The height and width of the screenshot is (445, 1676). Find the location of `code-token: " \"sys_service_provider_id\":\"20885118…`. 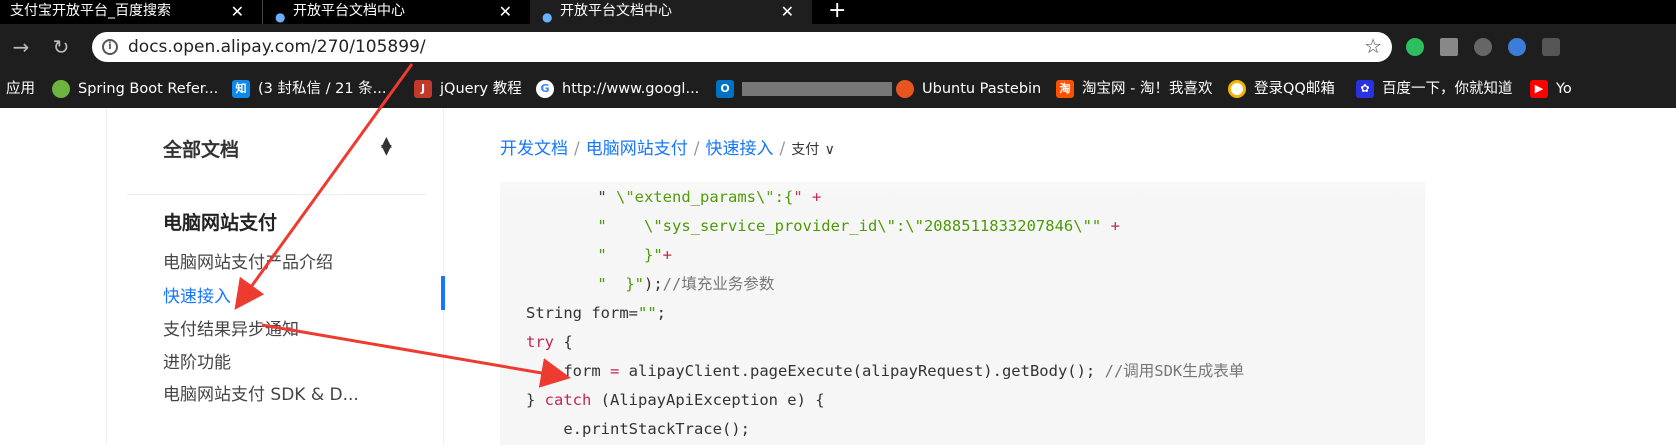

code-token: " \"sys_service_provider_id\":\"20885118… is located at coordinates (831, 226).